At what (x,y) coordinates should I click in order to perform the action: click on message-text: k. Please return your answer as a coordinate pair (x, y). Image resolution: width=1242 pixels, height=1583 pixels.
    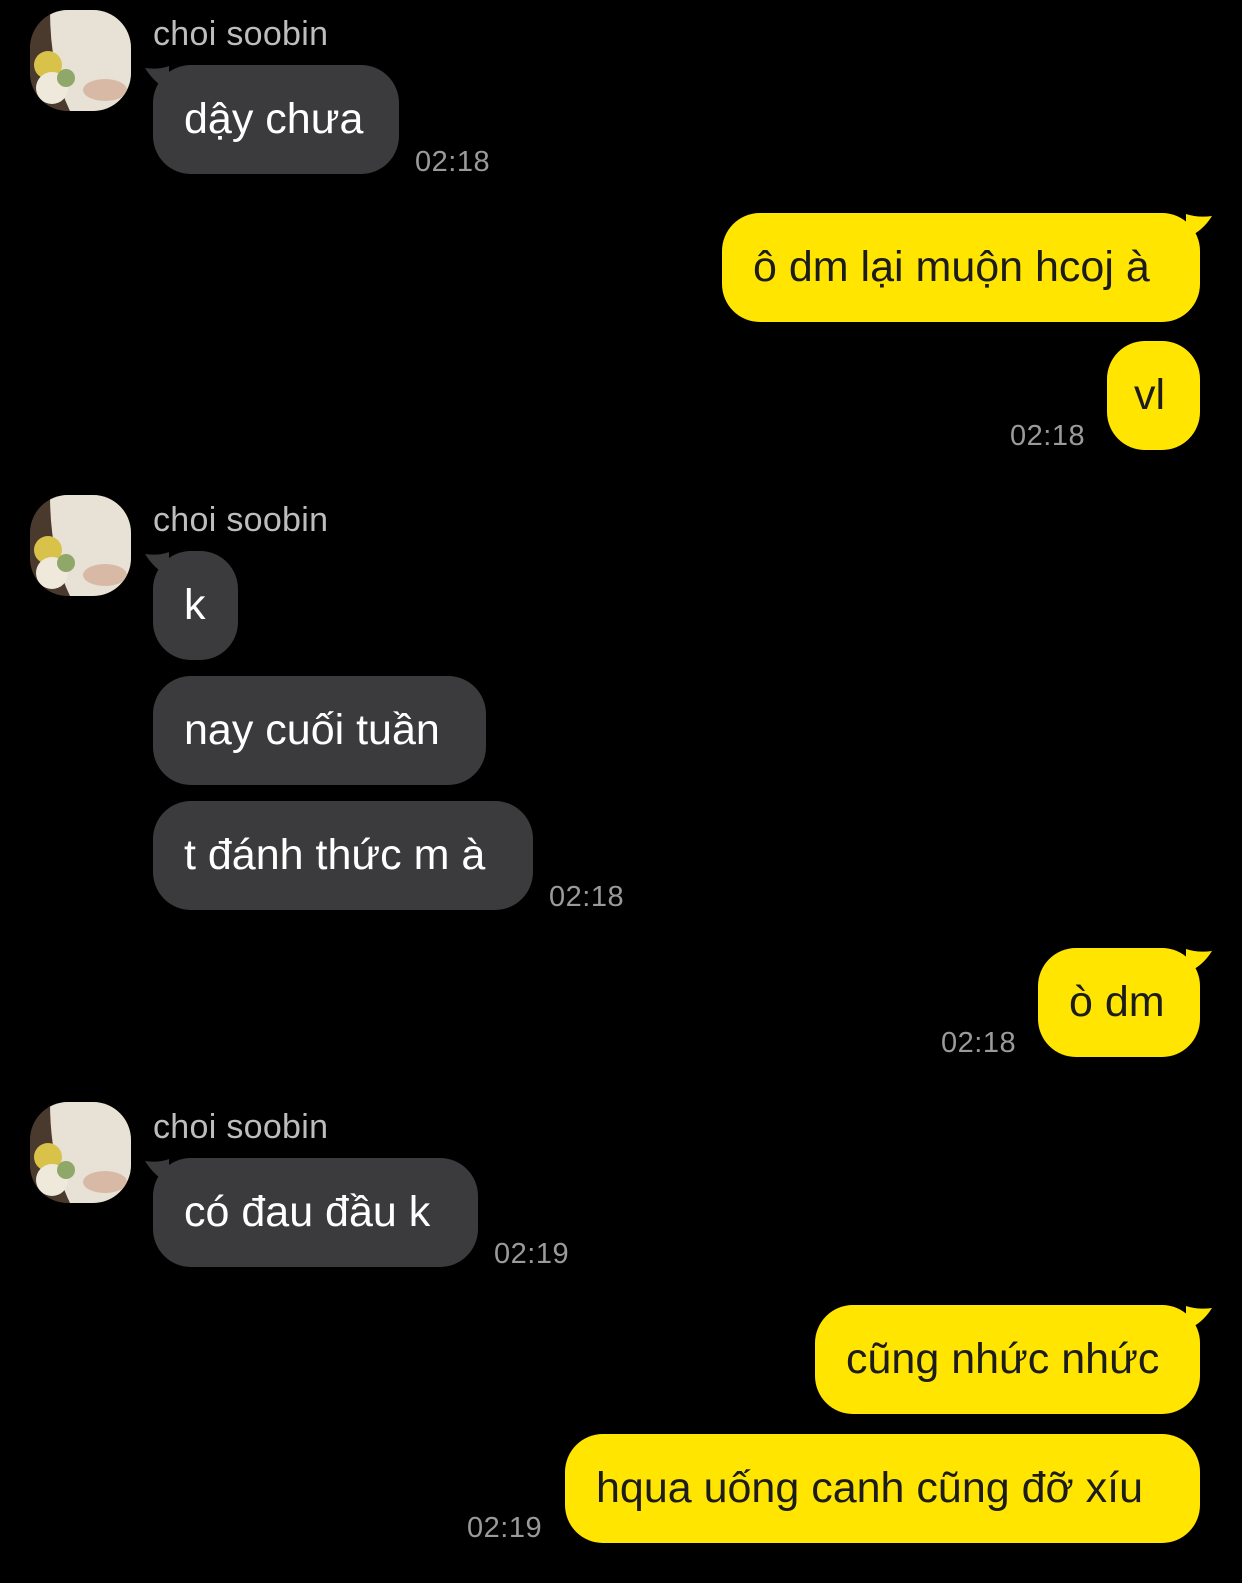
    Looking at the image, I should click on (195, 605).